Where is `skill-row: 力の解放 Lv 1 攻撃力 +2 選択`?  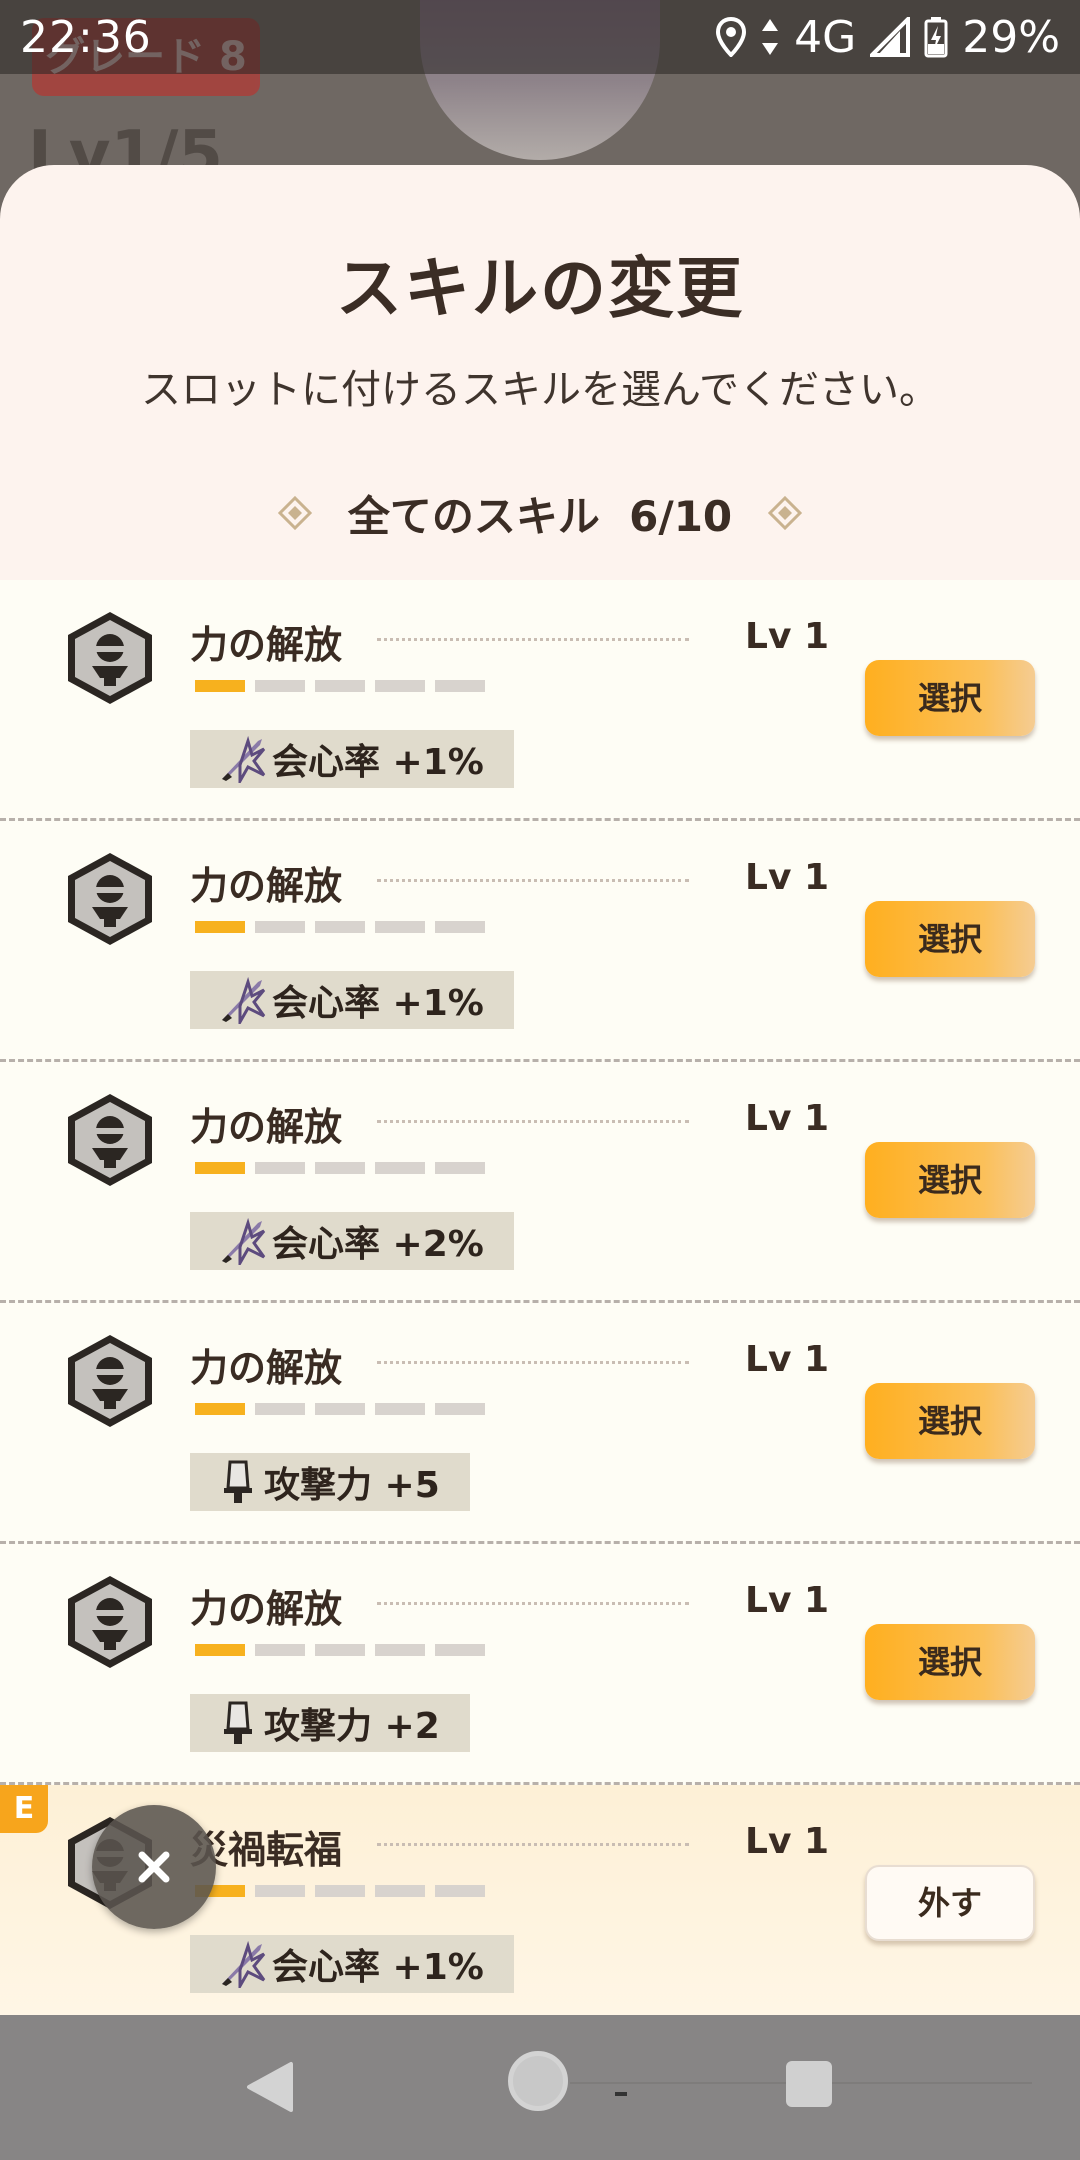
skill-row: 力の解放 Lv 1 攻撃力 +2 選択 is located at coordinates (540, 1664).